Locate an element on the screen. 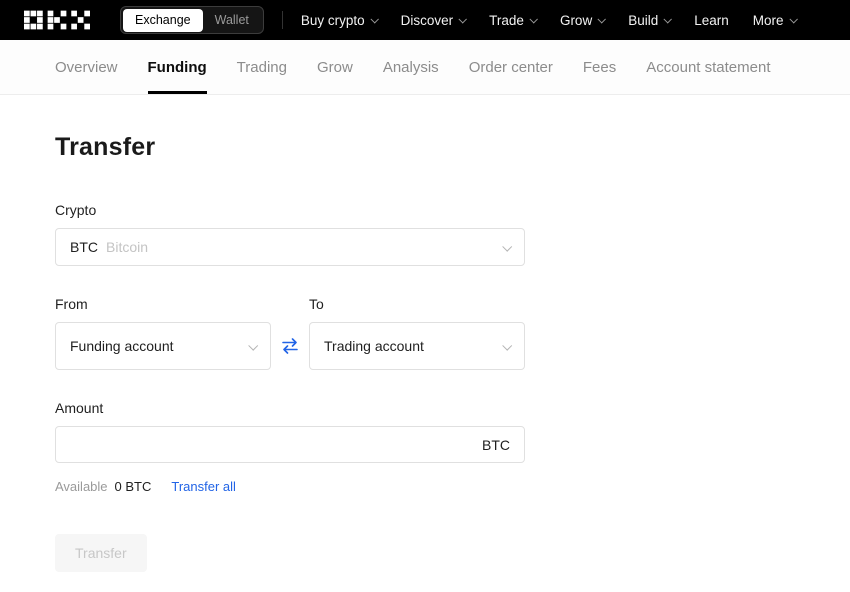  tab-trading: Trading is located at coordinates (262, 67).